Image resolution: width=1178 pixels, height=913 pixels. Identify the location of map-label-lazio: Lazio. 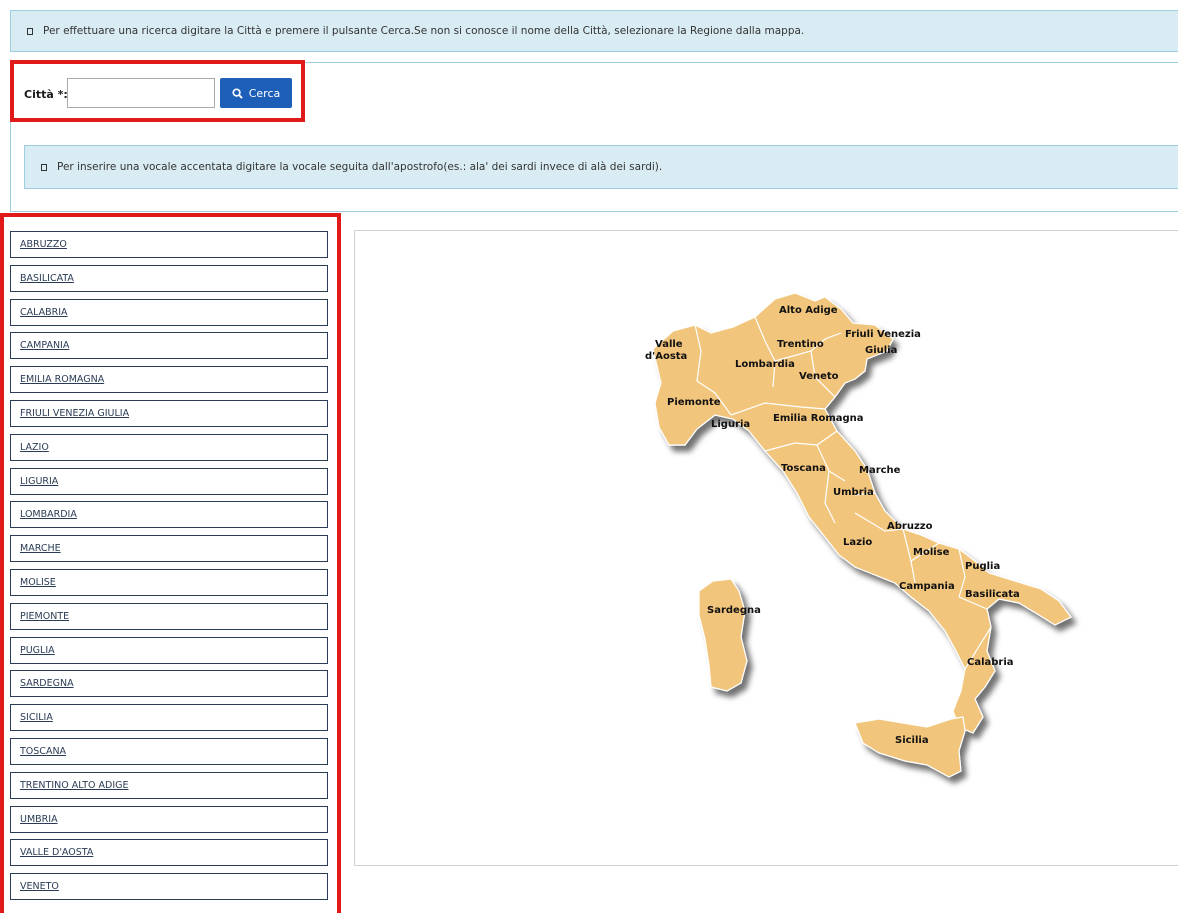
(857, 542).